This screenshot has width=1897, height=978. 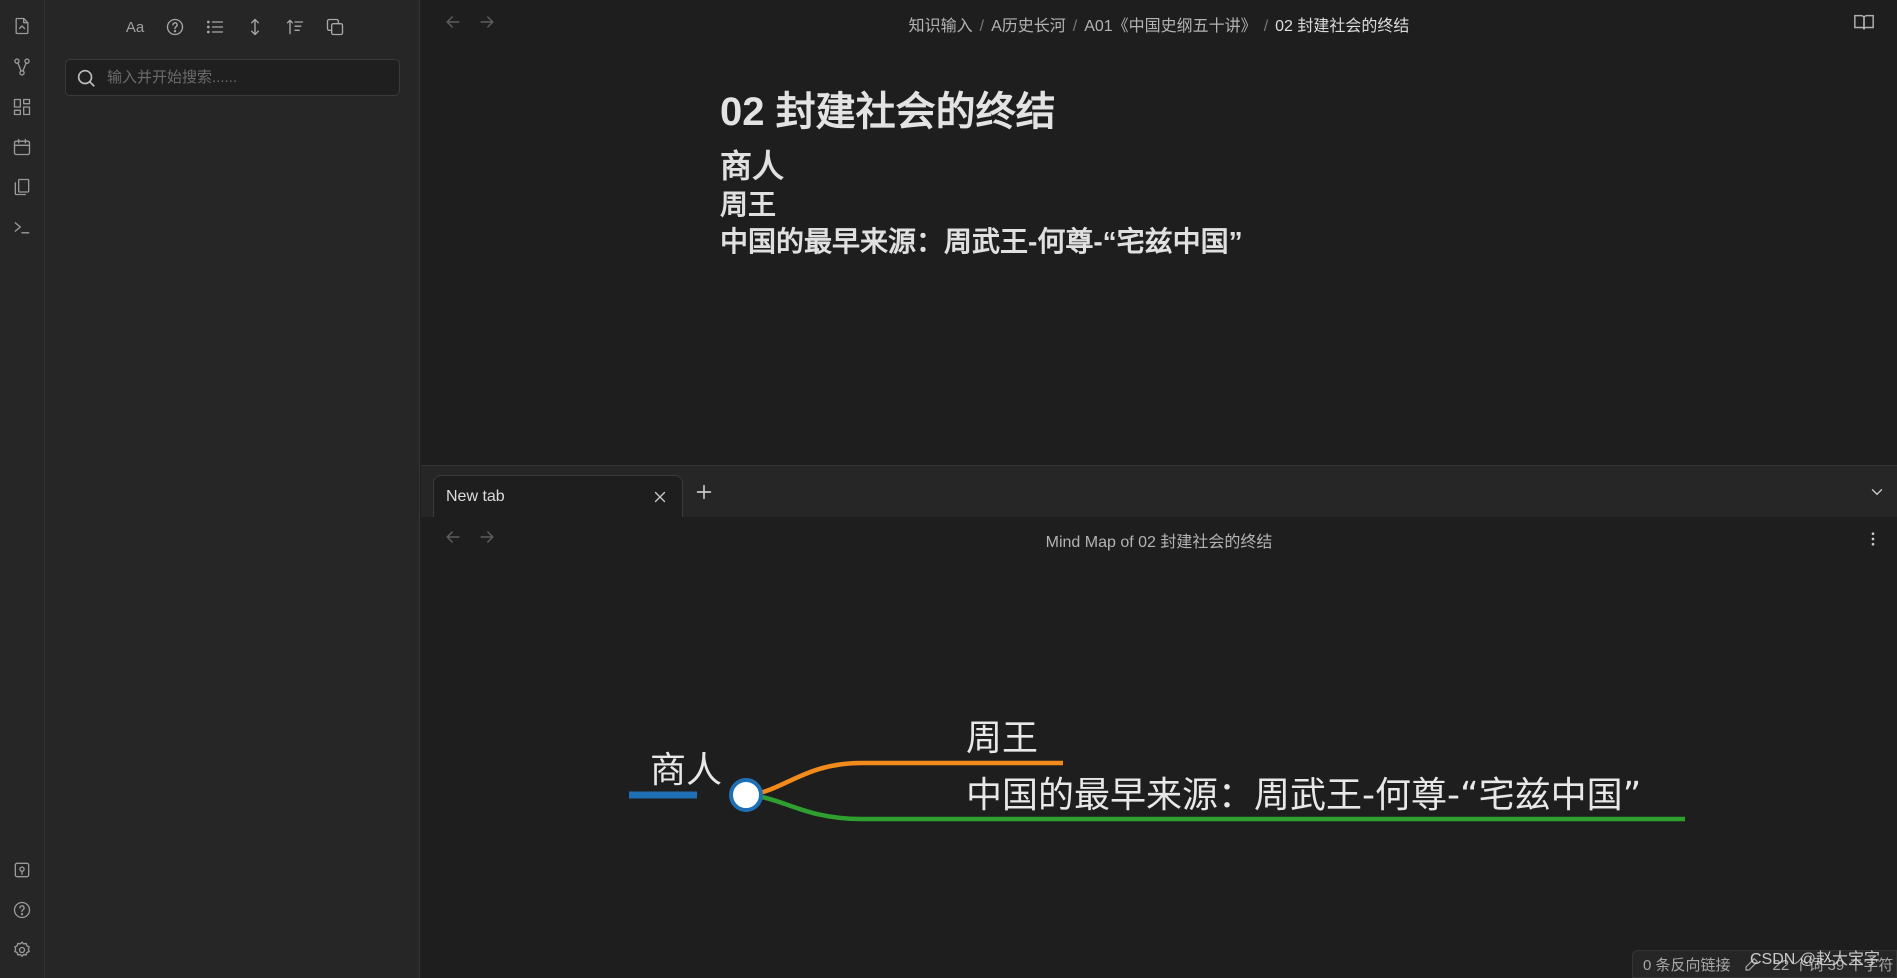 I want to click on mindmap-child-1-label: 周王, so click(x=1002, y=738).